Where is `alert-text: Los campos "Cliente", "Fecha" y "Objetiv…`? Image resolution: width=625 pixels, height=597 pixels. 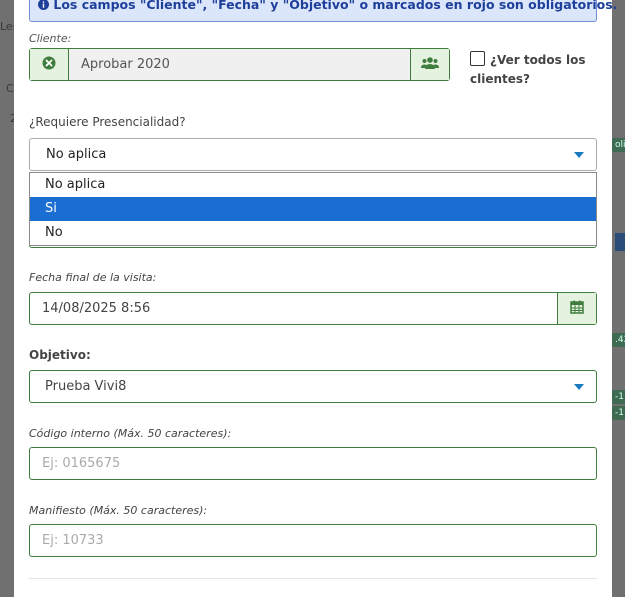
alert-text: Los campos "Cliente", "Fecha" y "Objetiv… is located at coordinates (335, 6).